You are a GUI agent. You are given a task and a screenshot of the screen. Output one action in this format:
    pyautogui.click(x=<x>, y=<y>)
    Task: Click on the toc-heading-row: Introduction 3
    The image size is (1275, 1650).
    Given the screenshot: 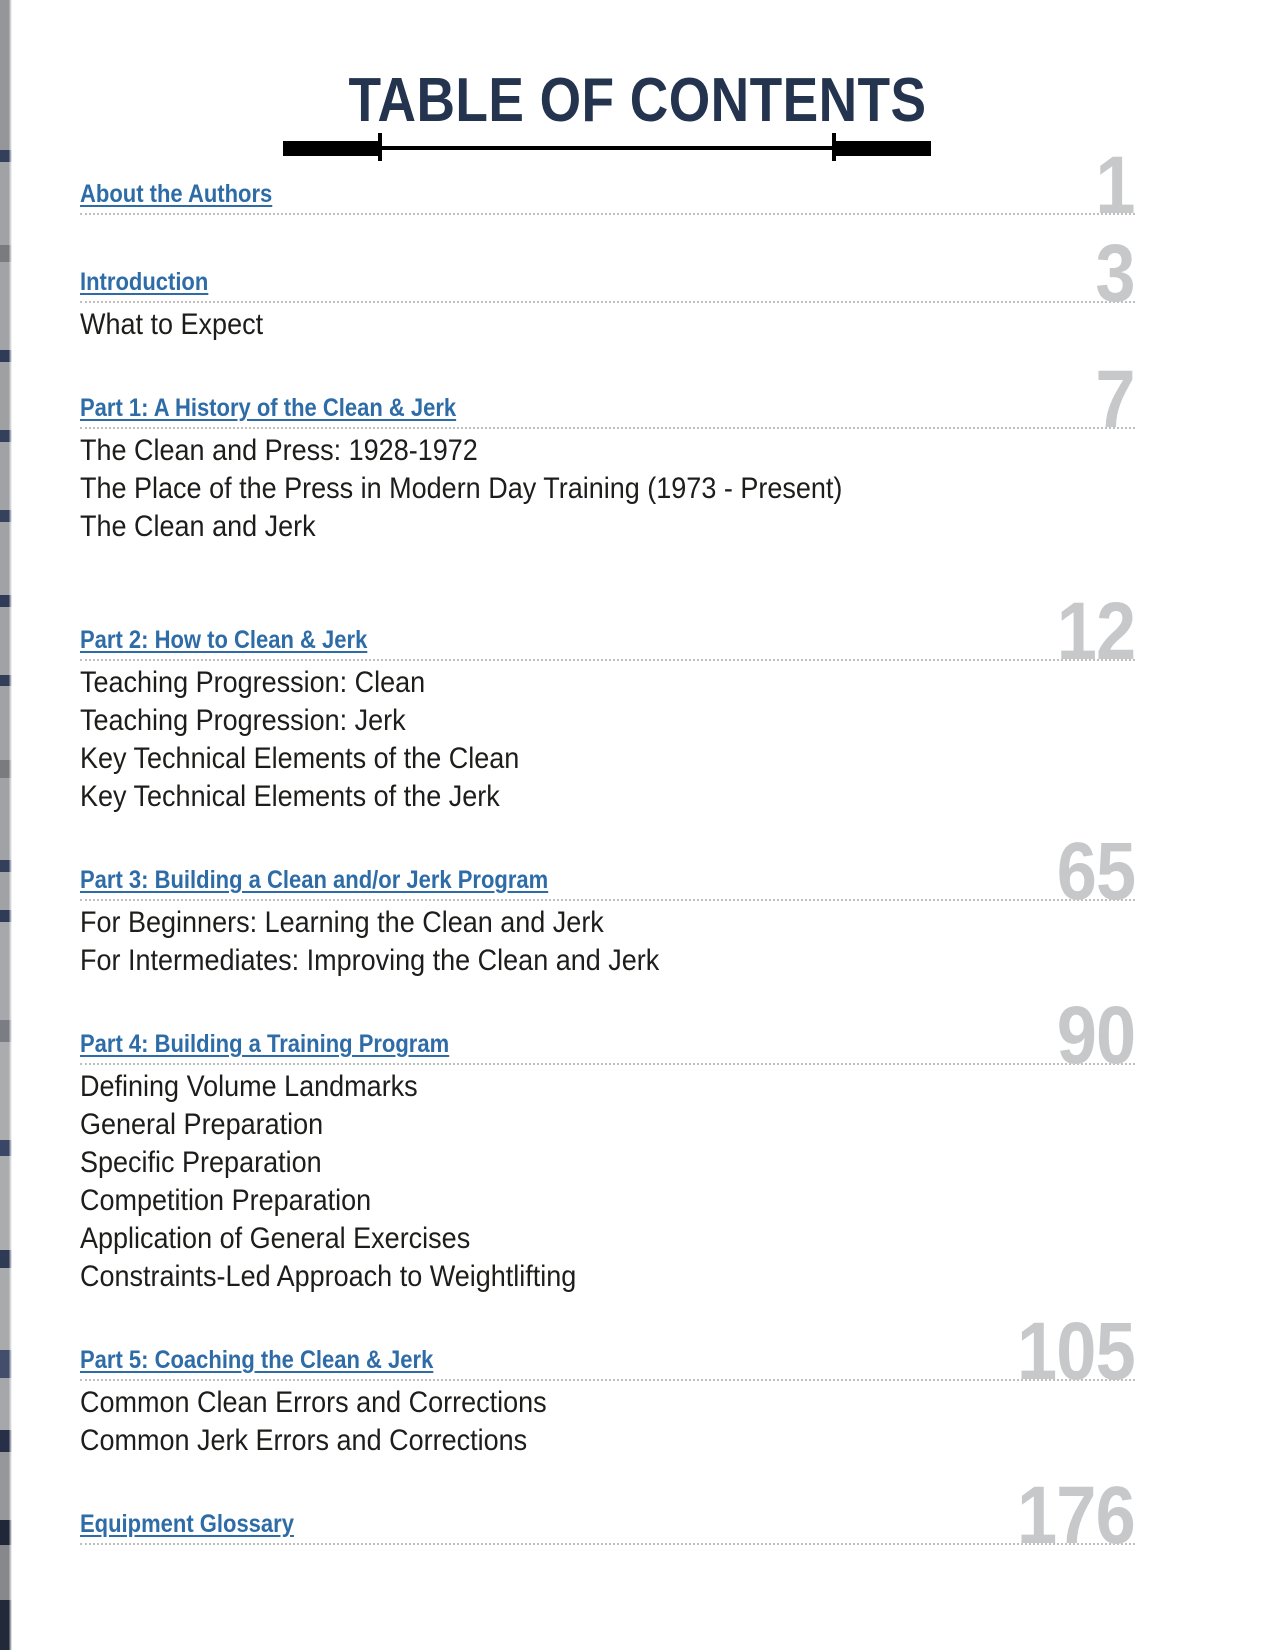 What is the action you would take?
    pyautogui.click(x=608, y=274)
    